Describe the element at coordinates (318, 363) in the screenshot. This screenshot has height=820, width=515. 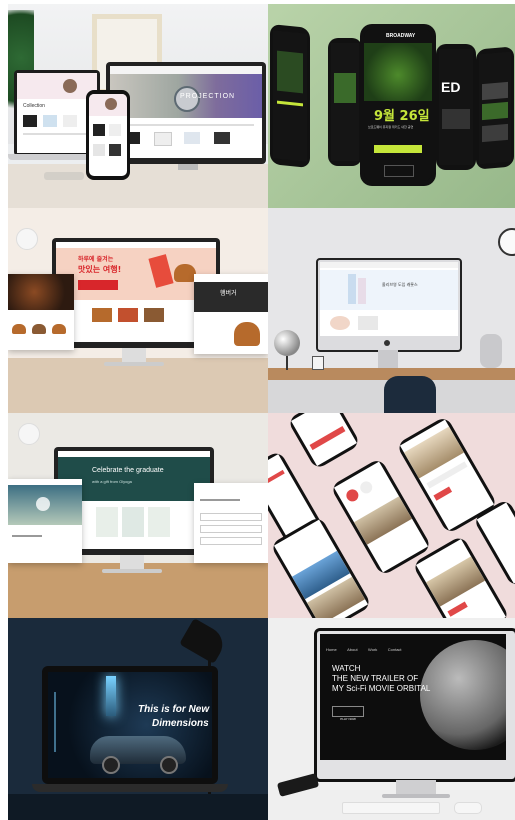
I see `mug` at that location.